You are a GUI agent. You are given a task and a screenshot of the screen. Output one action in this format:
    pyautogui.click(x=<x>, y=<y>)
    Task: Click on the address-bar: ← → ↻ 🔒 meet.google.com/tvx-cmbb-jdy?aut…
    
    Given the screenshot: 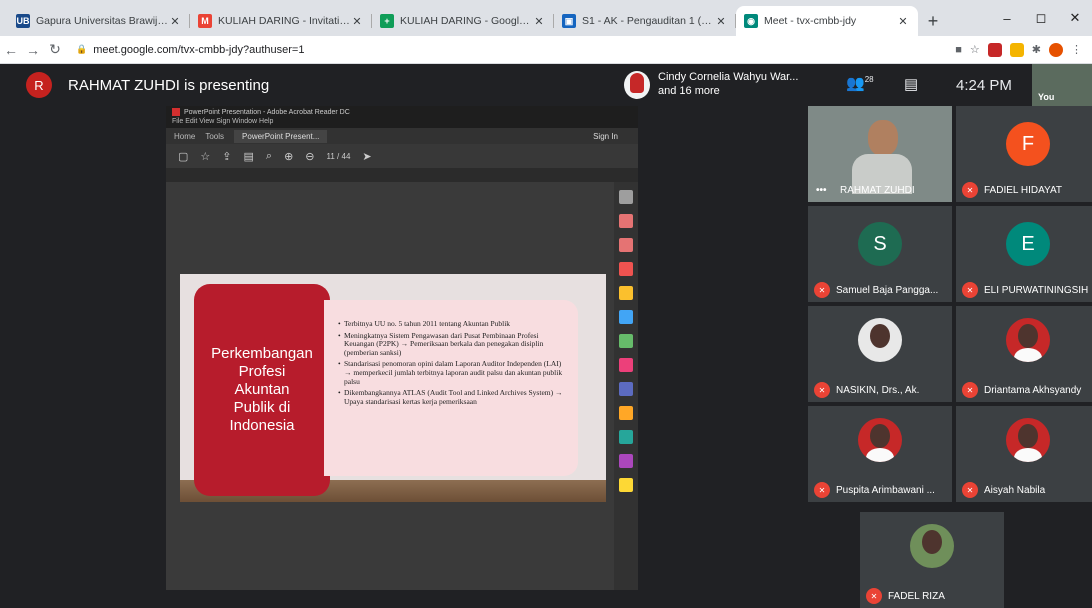 What is the action you would take?
    pyautogui.click(x=546, y=50)
    